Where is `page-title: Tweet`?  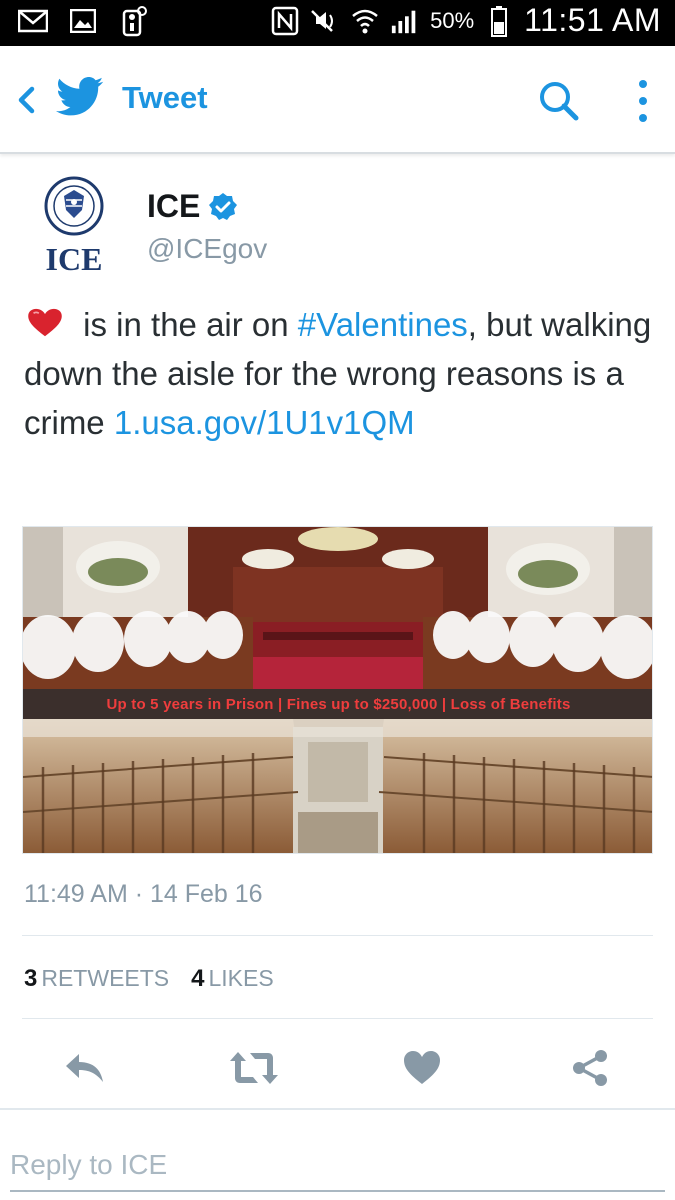
page-title: Tweet is located at coordinates (165, 97).